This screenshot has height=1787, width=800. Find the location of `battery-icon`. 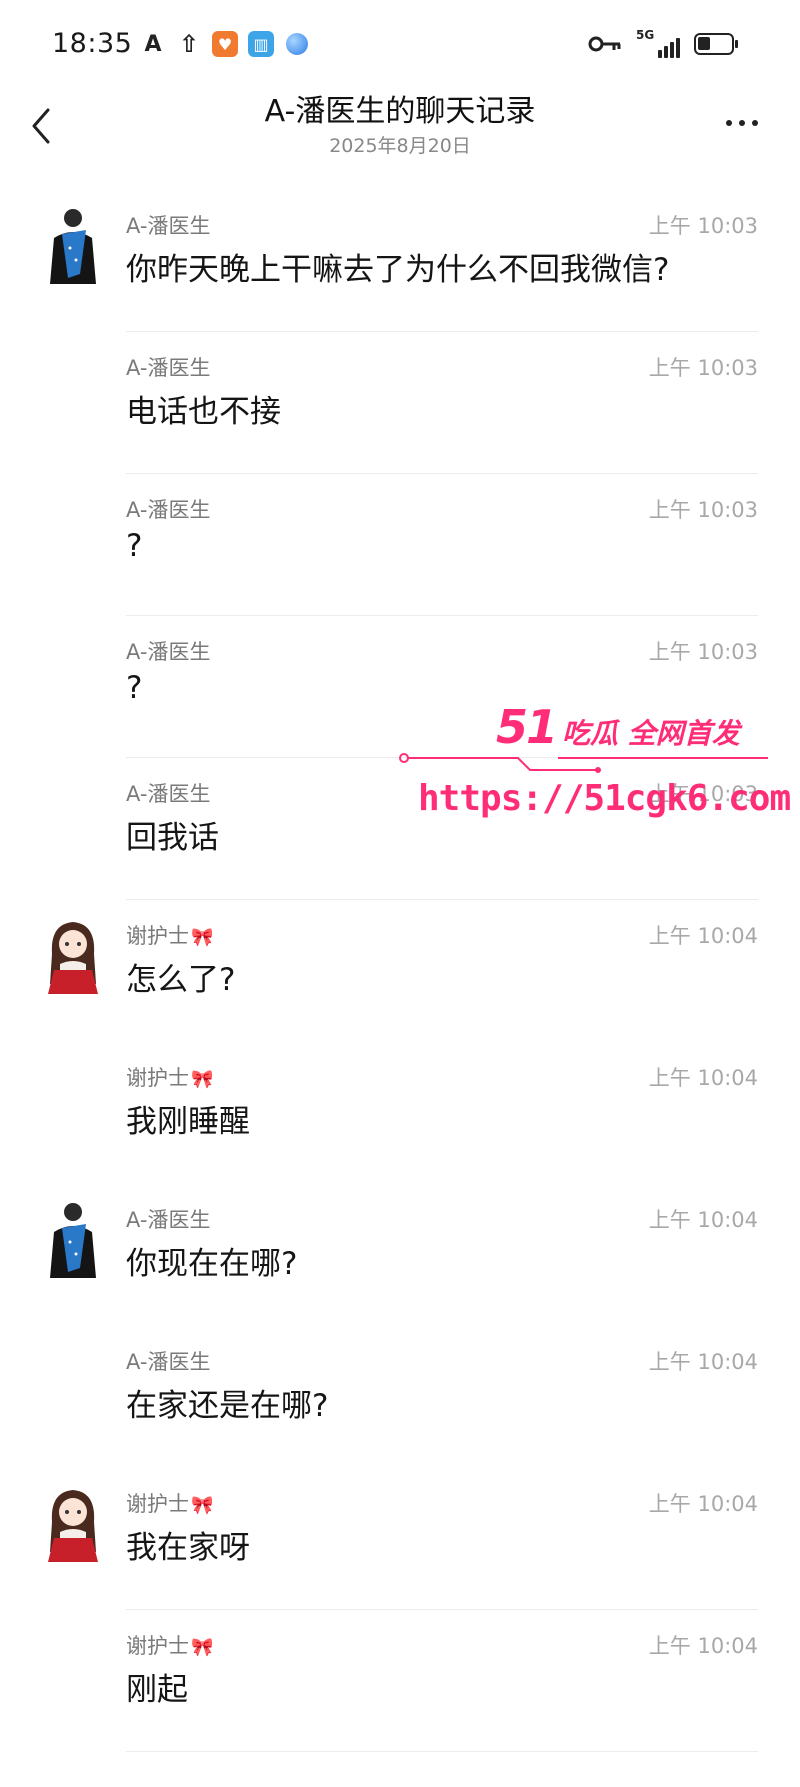

battery-icon is located at coordinates (716, 44).